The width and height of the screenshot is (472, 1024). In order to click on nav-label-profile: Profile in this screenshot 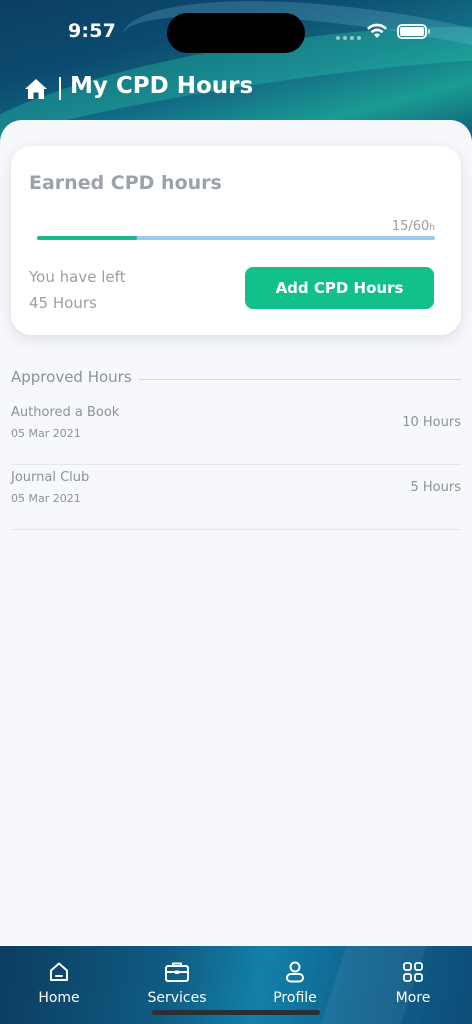, I will do `click(295, 998)`.